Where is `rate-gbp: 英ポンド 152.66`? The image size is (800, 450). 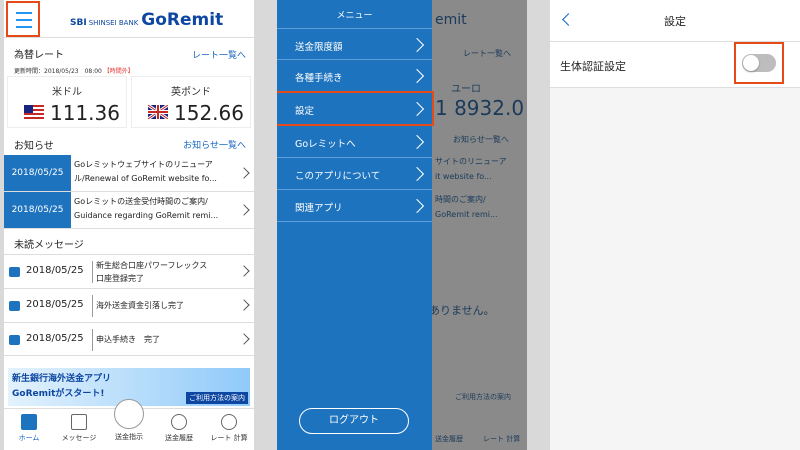 rate-gbp: 英ポンド 152.66 is located at coordinates (191, 102).